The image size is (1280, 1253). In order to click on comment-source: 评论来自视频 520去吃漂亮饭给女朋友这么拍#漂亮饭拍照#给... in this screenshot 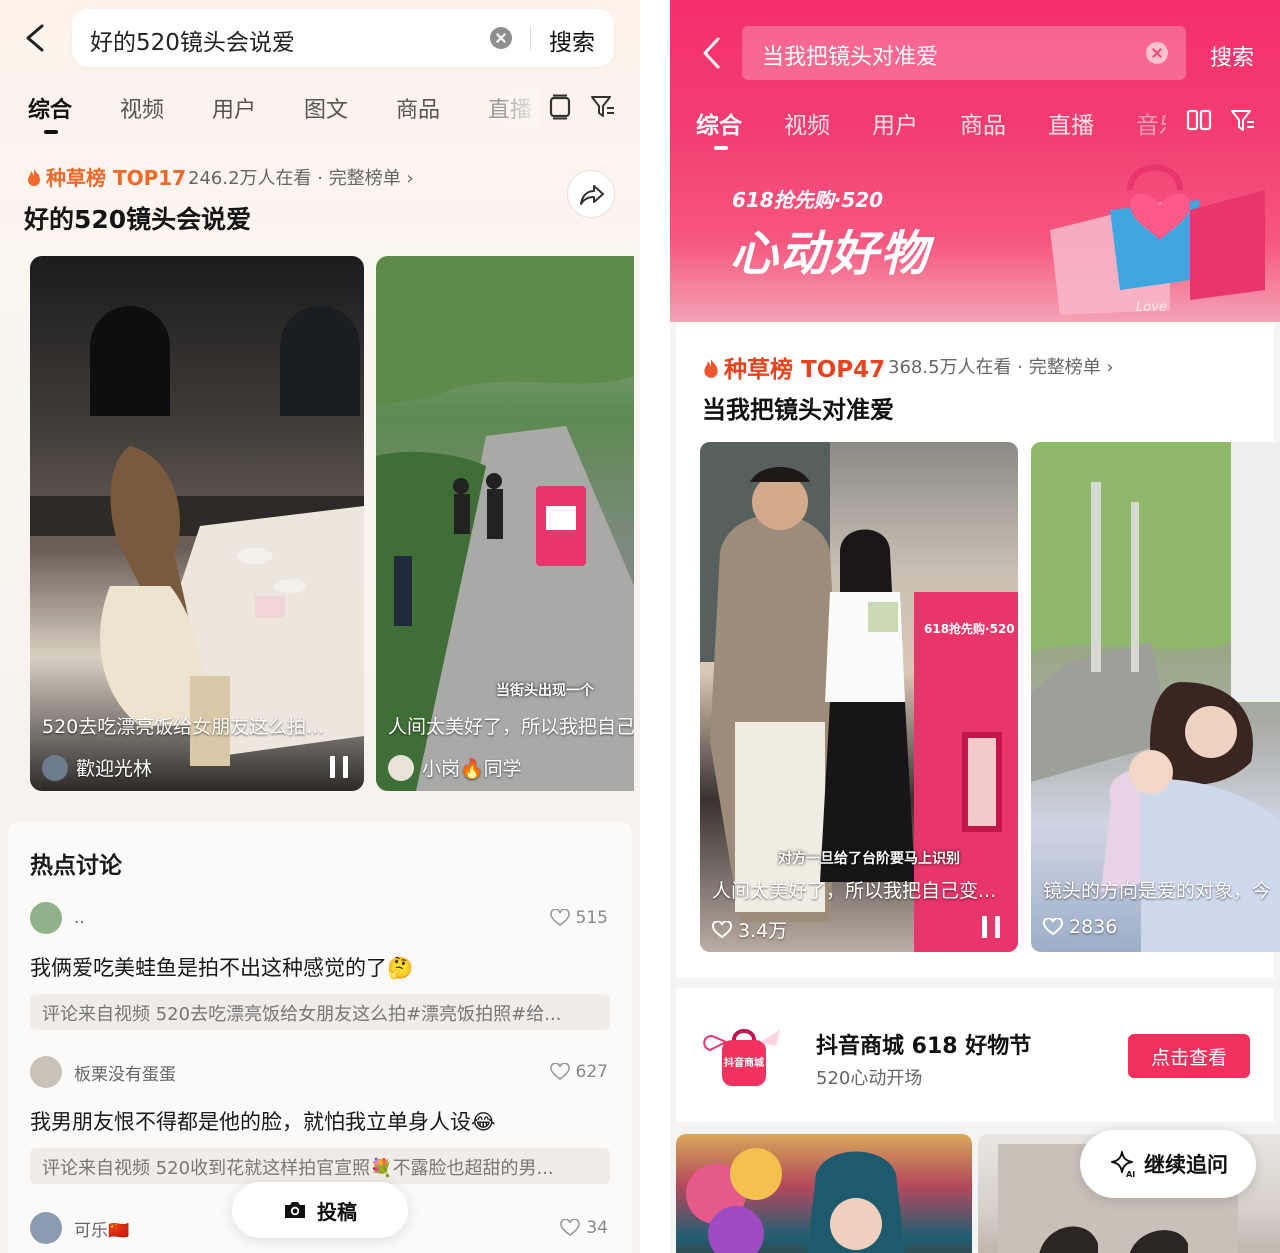, I will do `click(320, 1012)`.